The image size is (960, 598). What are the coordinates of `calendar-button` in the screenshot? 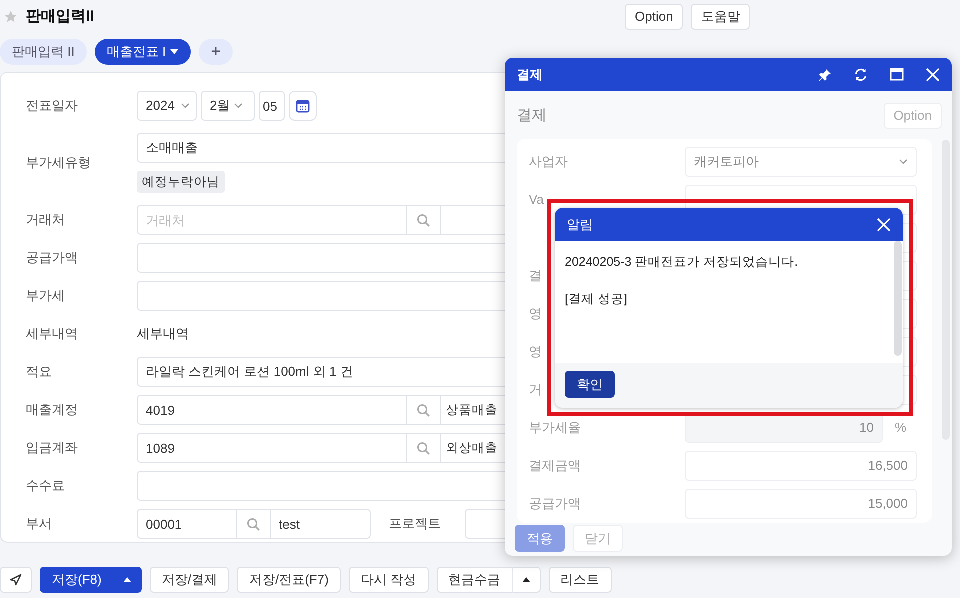 It's located at (303, 106).